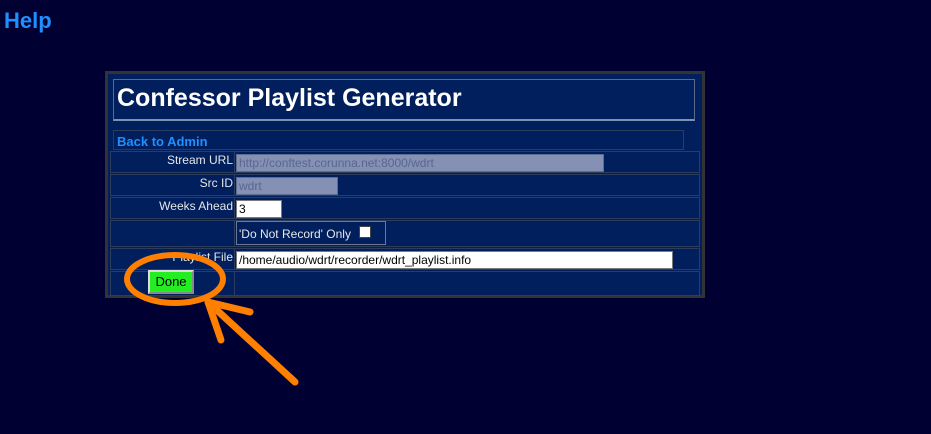 The height and width of the screenshot is (434, 931). What do you see at coordinates (405, 283) in the screenshot?
I see `done-row` at bounding box center [405, 283].